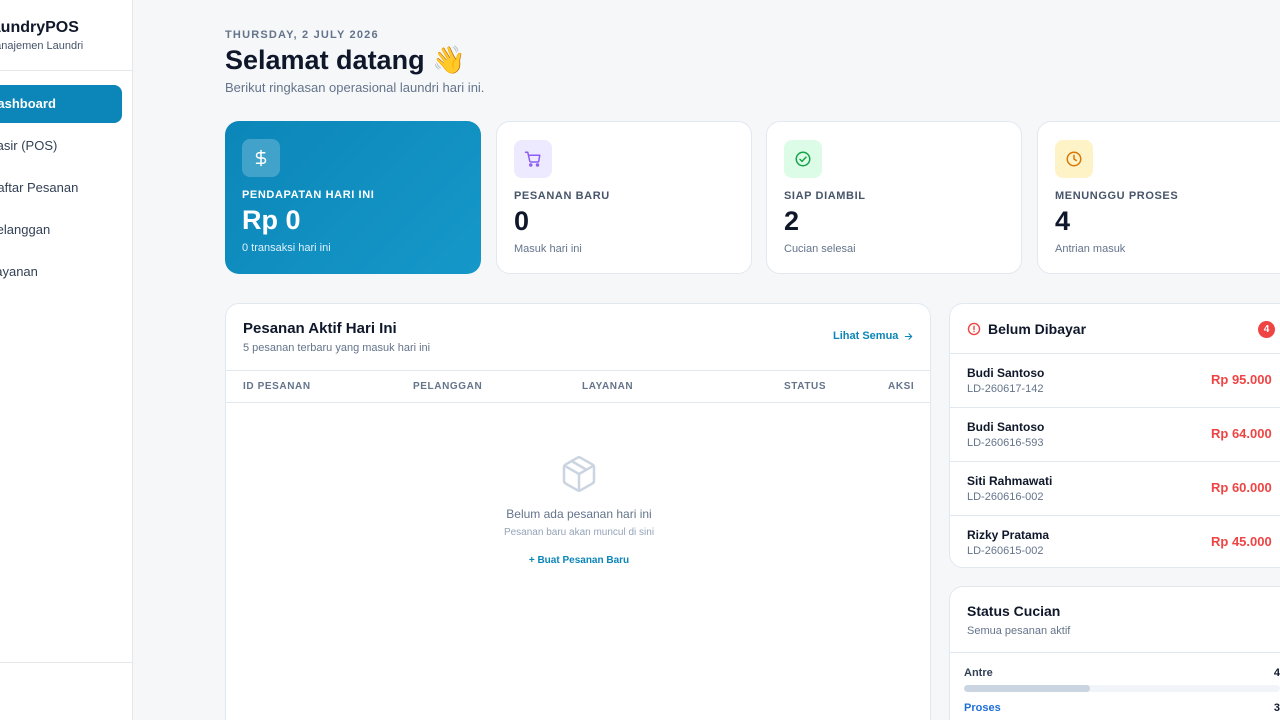 This screenshot has height=720, width=1280. What do you see at coordinates (607, 386) in the screenshot?
I see `column-header: LAYANAN` at bounding box center [607, 386].